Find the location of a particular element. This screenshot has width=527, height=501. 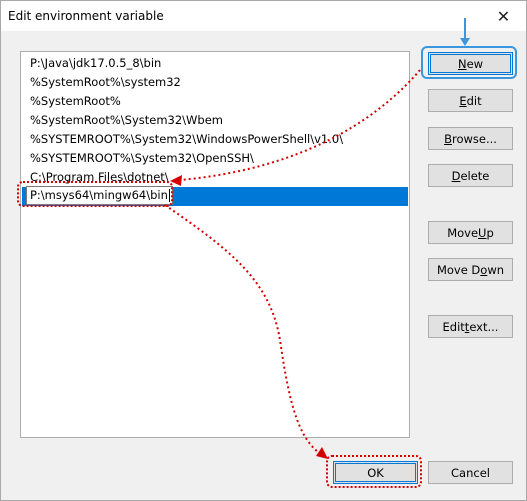

delete-button-accel: D is located at coordinates (456, 175).